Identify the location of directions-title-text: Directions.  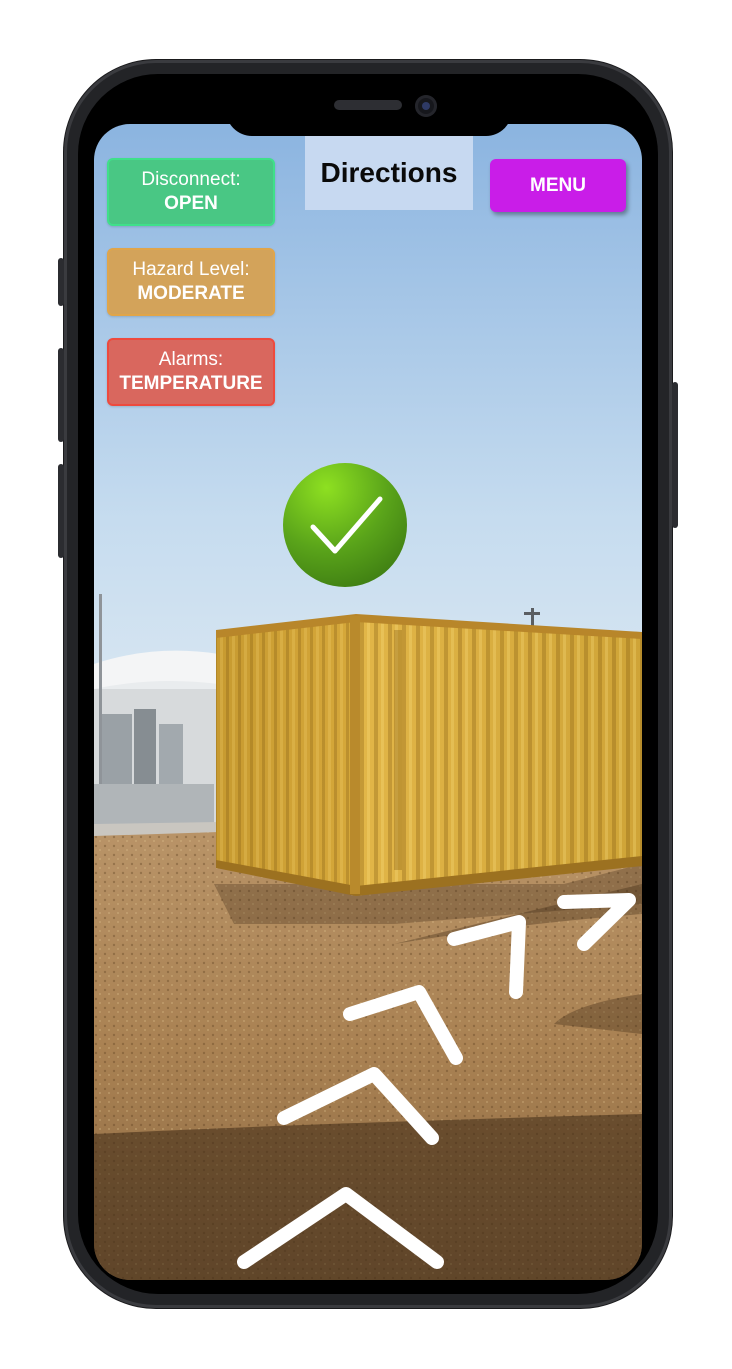
(389, 172).